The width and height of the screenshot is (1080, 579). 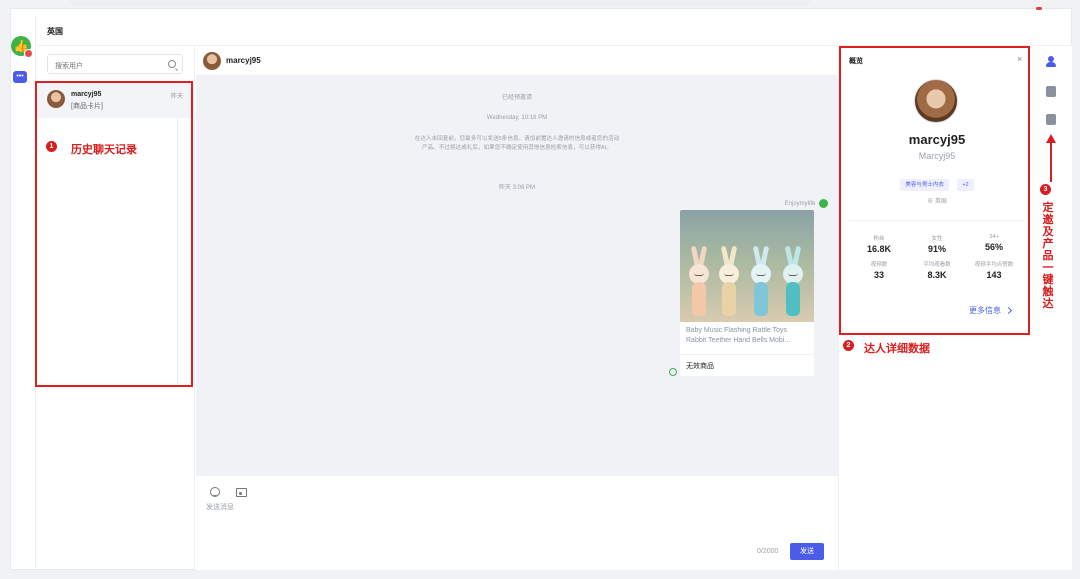 I want to click on search-input, so click(x=103, y=66).